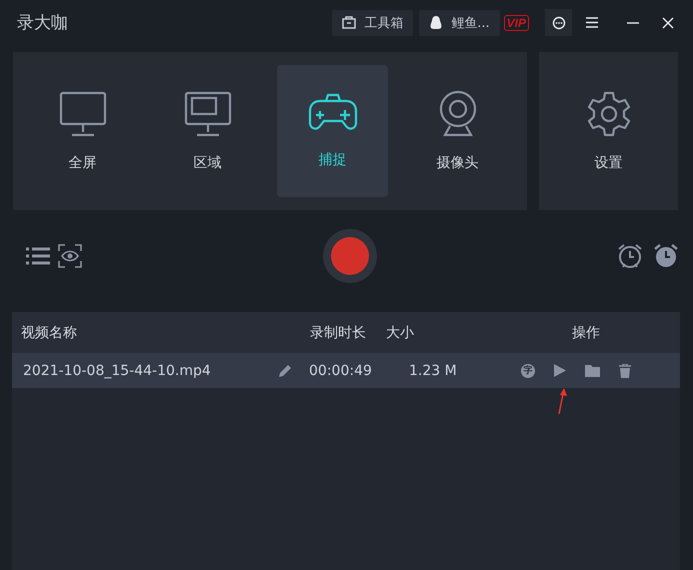 This screenshot has height=570, width=693. Describe the element at coordinates (332, 131) in the screenshot. I see `mode-tab: 捕捉` at that location.